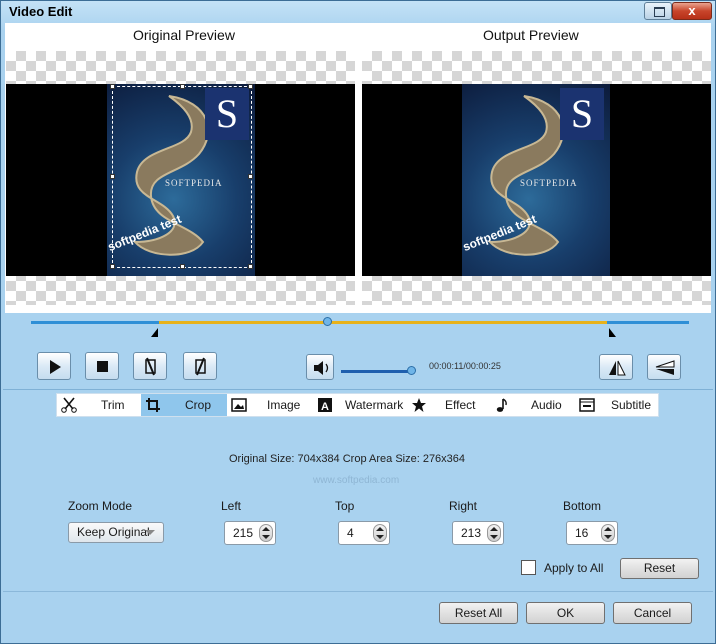 Image resolution: width=716 pixels, height=644 pixels. I want to click on mark-out-icon, so click(200, 366).